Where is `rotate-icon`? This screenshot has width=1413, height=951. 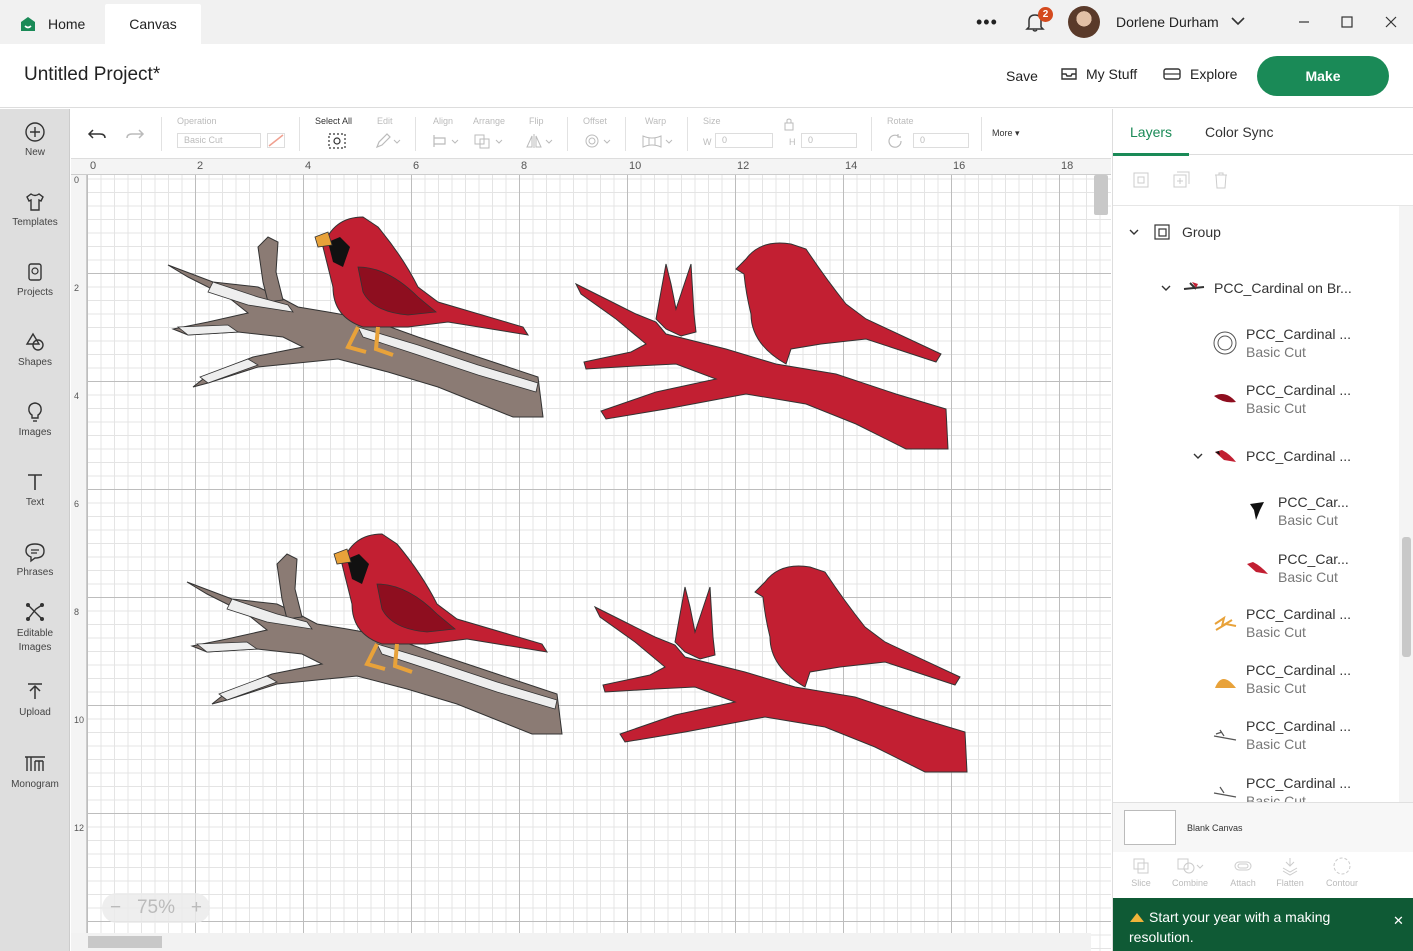
rotate-icon is located at coordinates (896, 141).